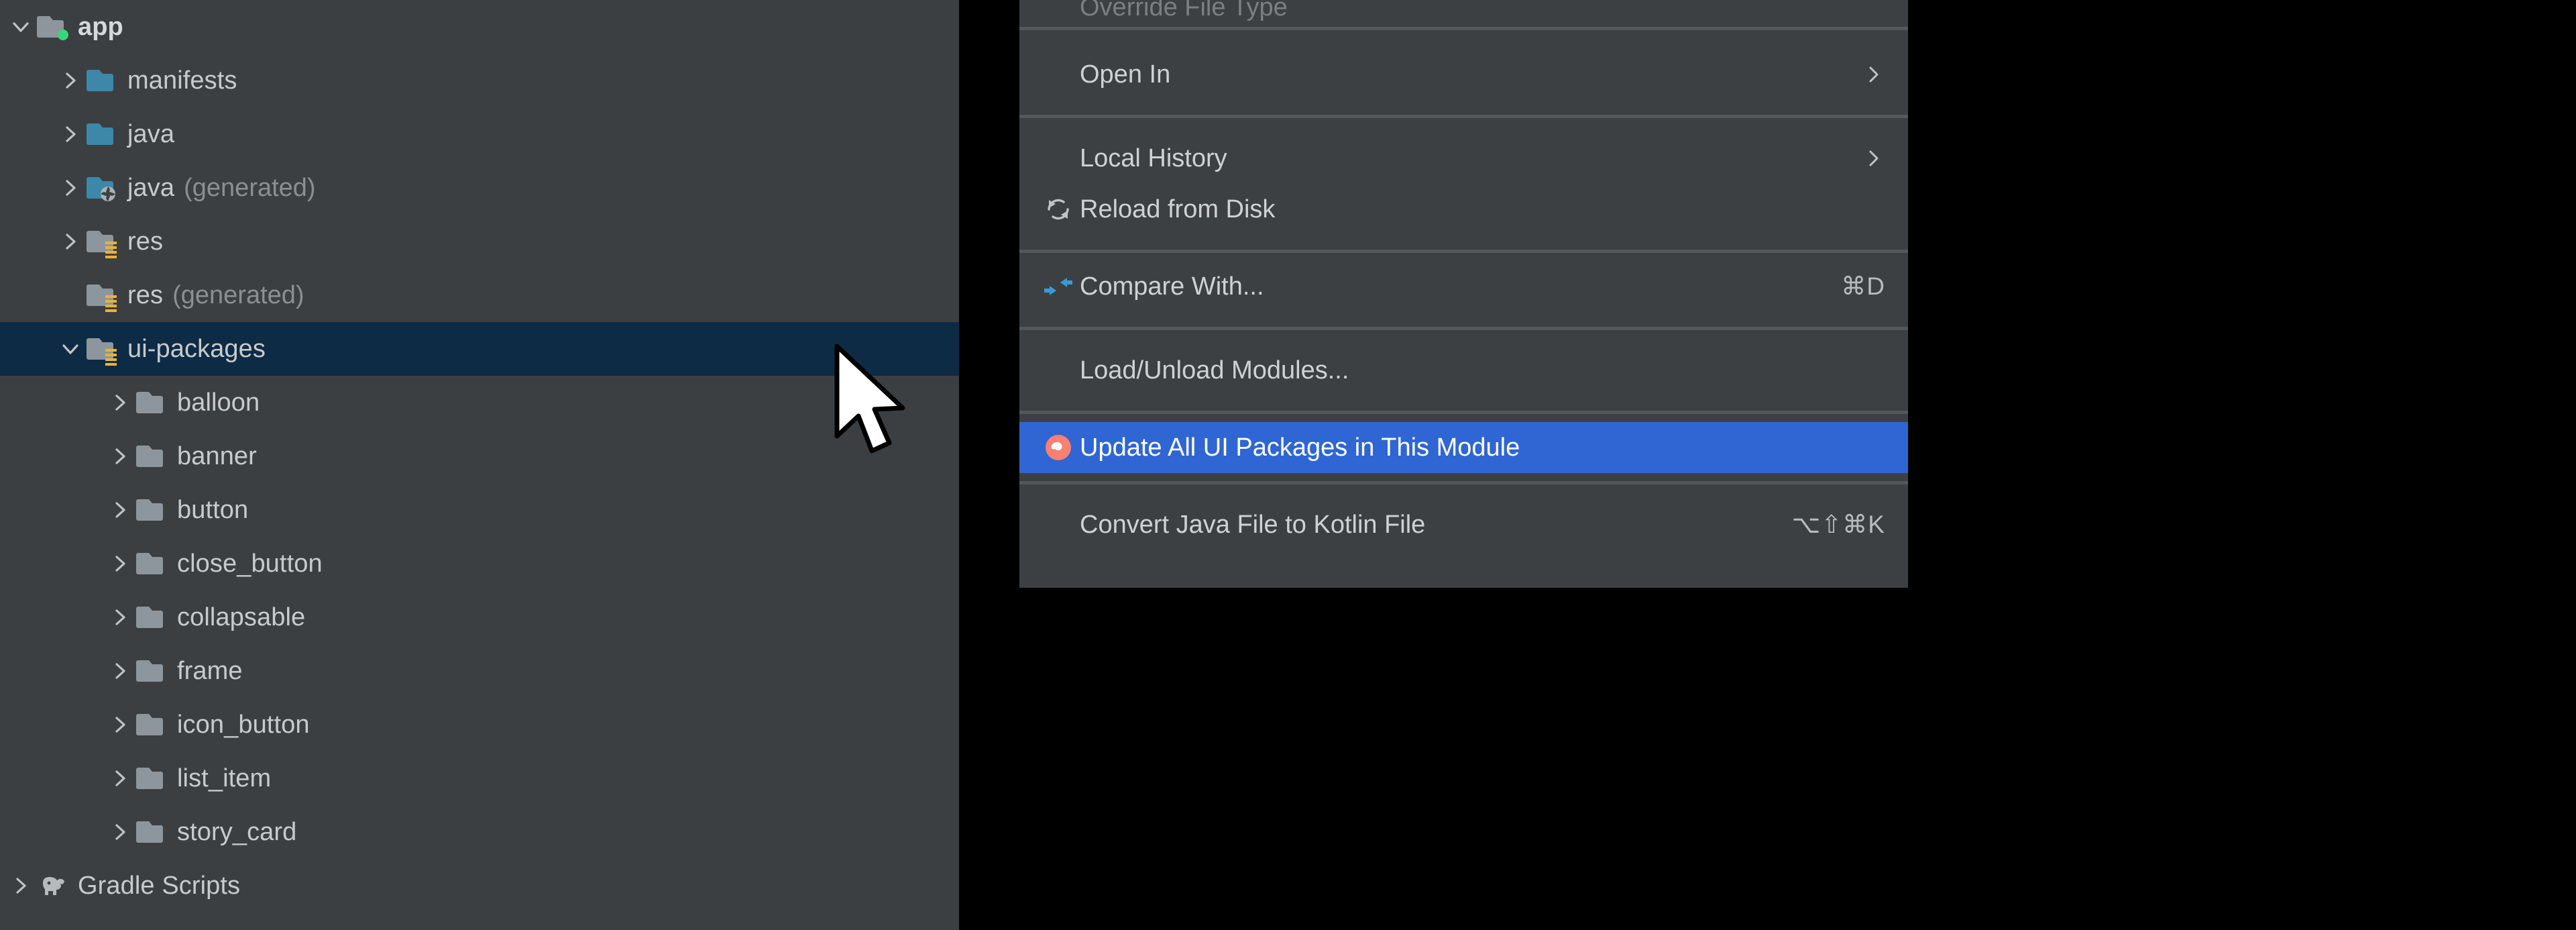 The height and width of the screenshot is (930, 2576). Describe the element at coordinates (479, 510) in the screenshot. I see `tree-row: button` at that location.